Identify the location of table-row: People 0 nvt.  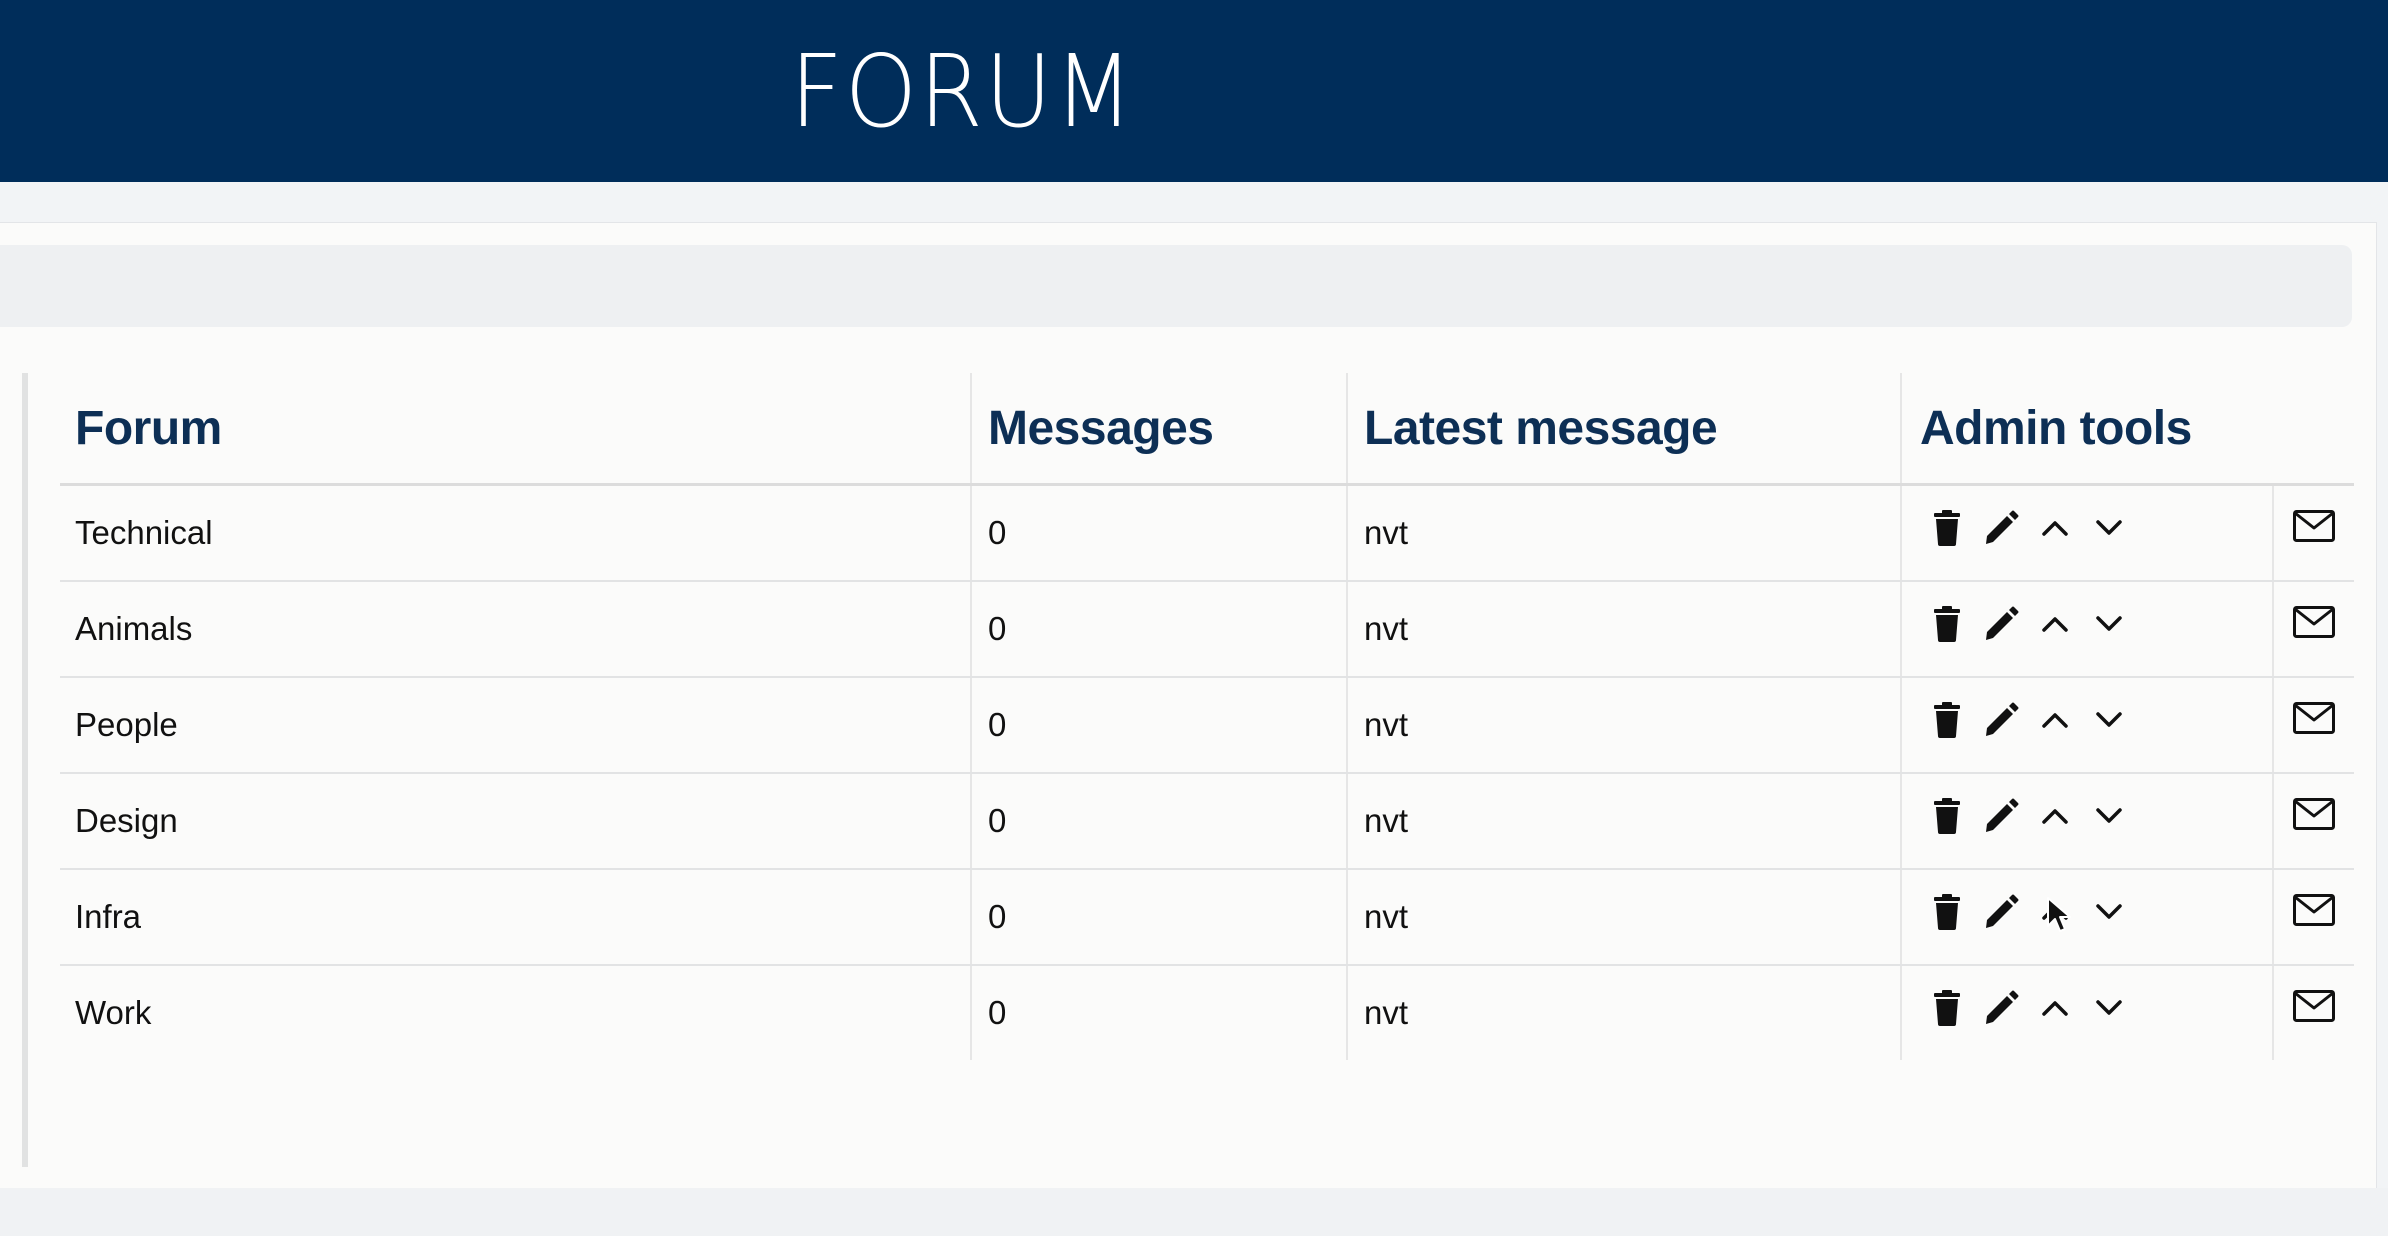
(1207, 726).